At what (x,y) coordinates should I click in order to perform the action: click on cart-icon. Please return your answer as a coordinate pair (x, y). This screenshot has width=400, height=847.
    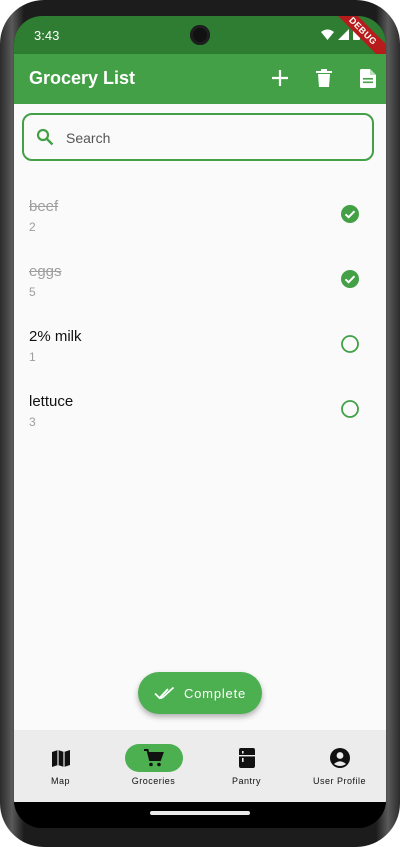
    Looking at the image, I should click on (153, 758).